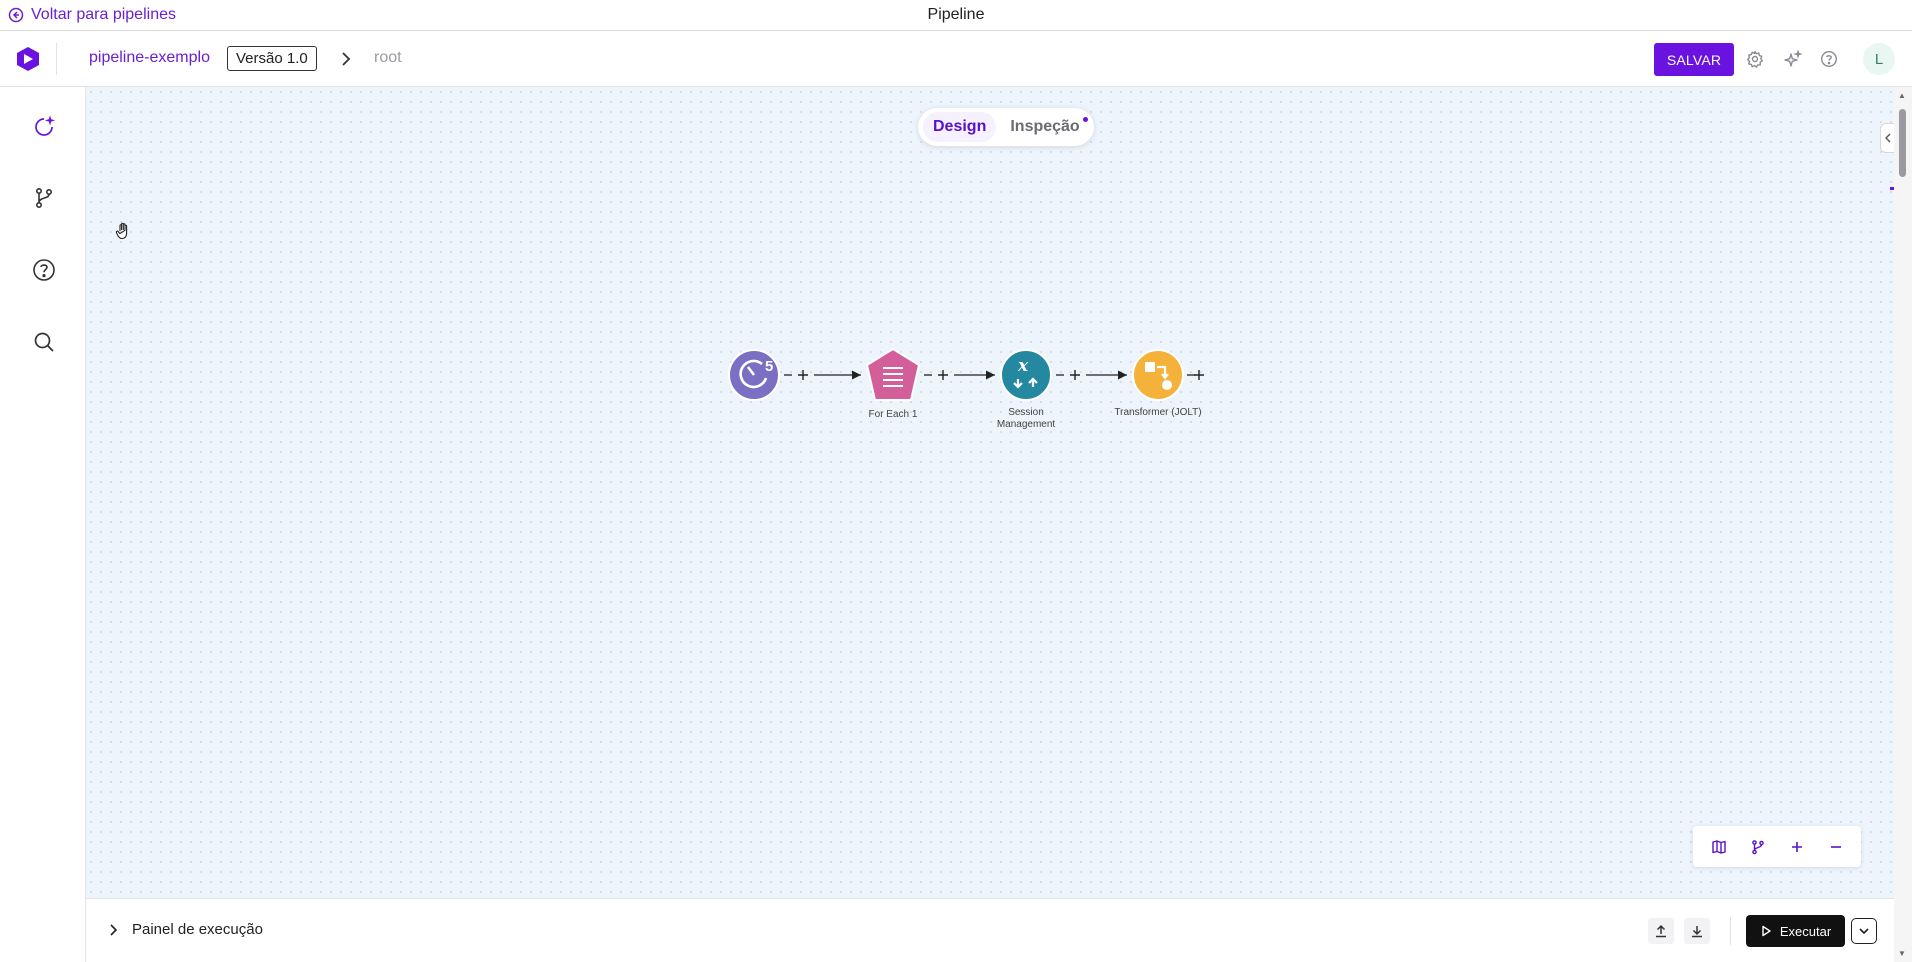 This screenshot has height=962, width=1912. Describe the element at coordinates (1805, 931) in the screenshot. I see `run-button-label: Executar` at that location.